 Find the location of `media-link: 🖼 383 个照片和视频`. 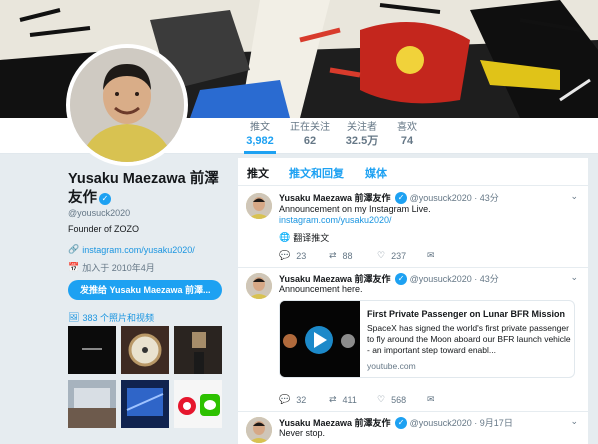

media-link: 🖼 383 个照片和视频 is located at coordinates (111, 317).